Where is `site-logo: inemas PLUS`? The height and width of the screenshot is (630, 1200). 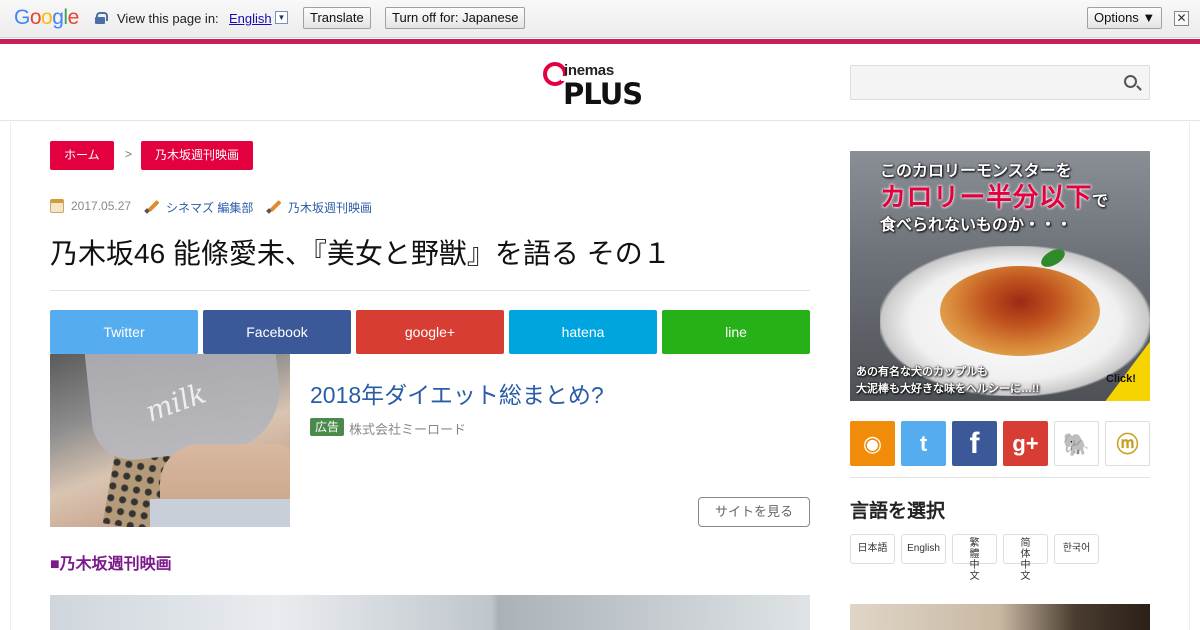
site-logo: inemas PLUS is located at coordinates (593, 85).